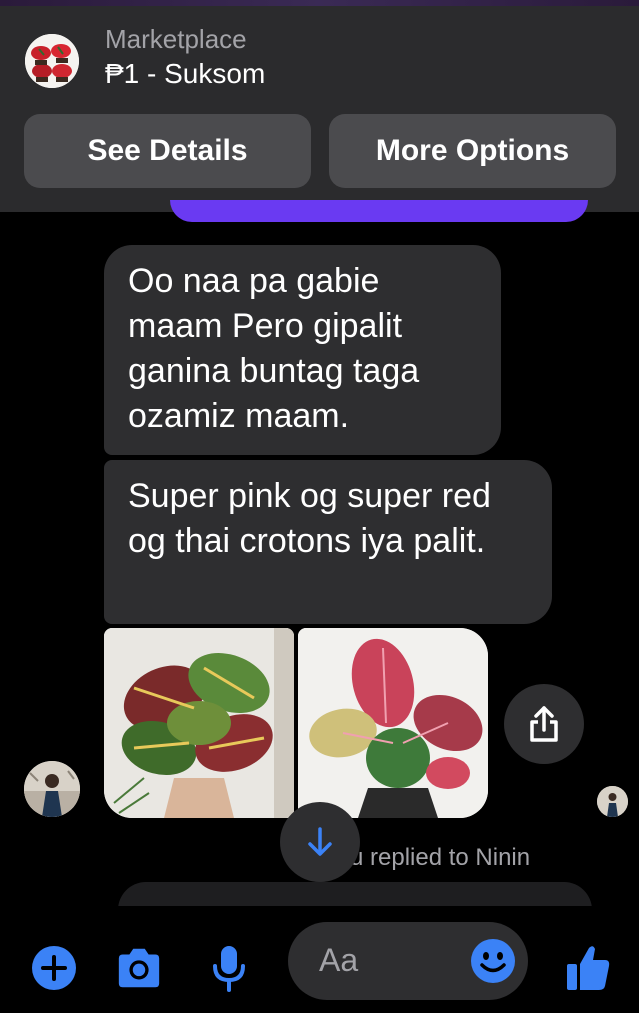 This screenshot has width=639, height=1013. What do you see at coordinates (379, 211) in the screenshot?
I see `sent-message-bubble-edge` at bounding box center [379, 211].